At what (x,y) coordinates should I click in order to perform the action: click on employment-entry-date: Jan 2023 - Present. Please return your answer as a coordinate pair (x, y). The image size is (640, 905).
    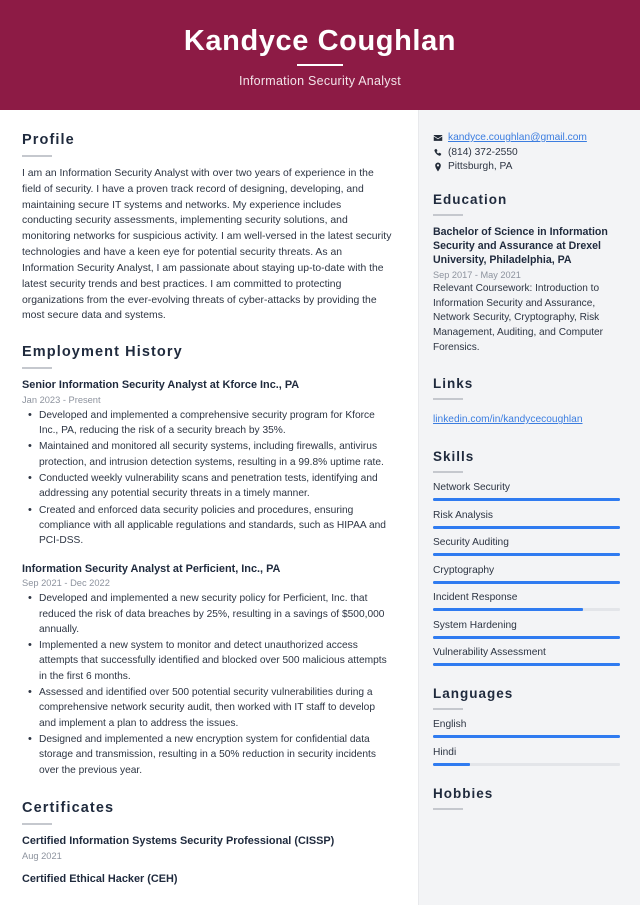
    Looking at the image, I should click on (61, 399).